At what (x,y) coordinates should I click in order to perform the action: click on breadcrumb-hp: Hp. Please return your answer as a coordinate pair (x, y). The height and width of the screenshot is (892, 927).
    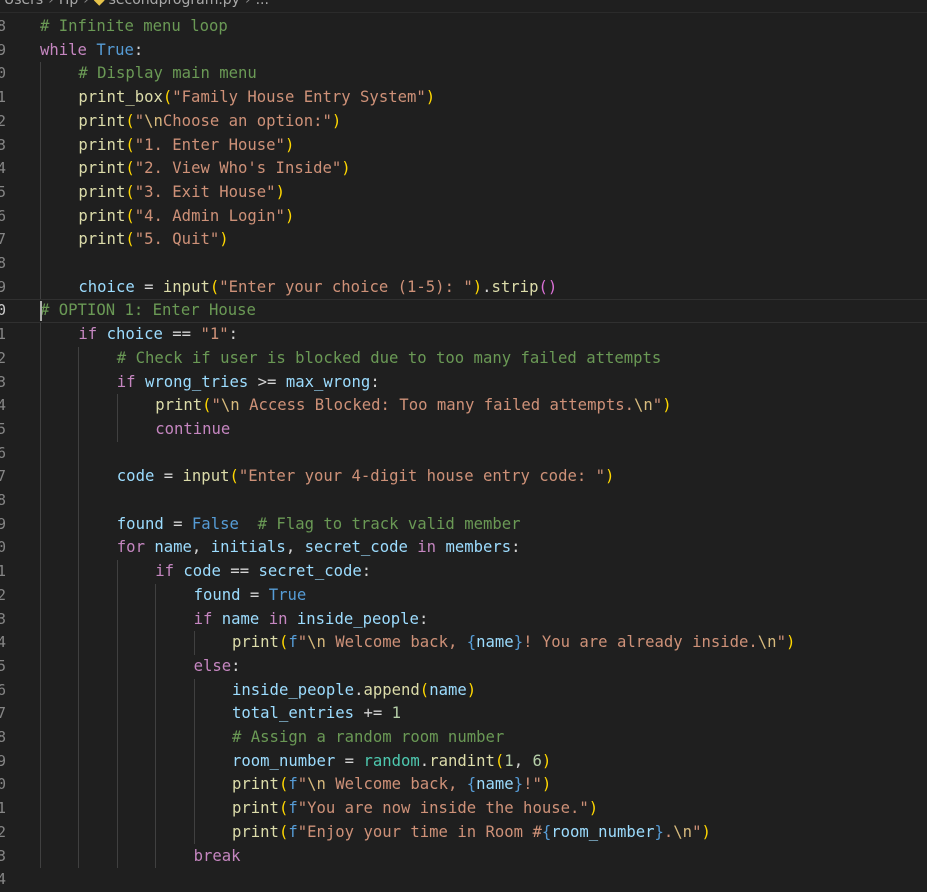
    Looking at the image, I should click on (68, 4).